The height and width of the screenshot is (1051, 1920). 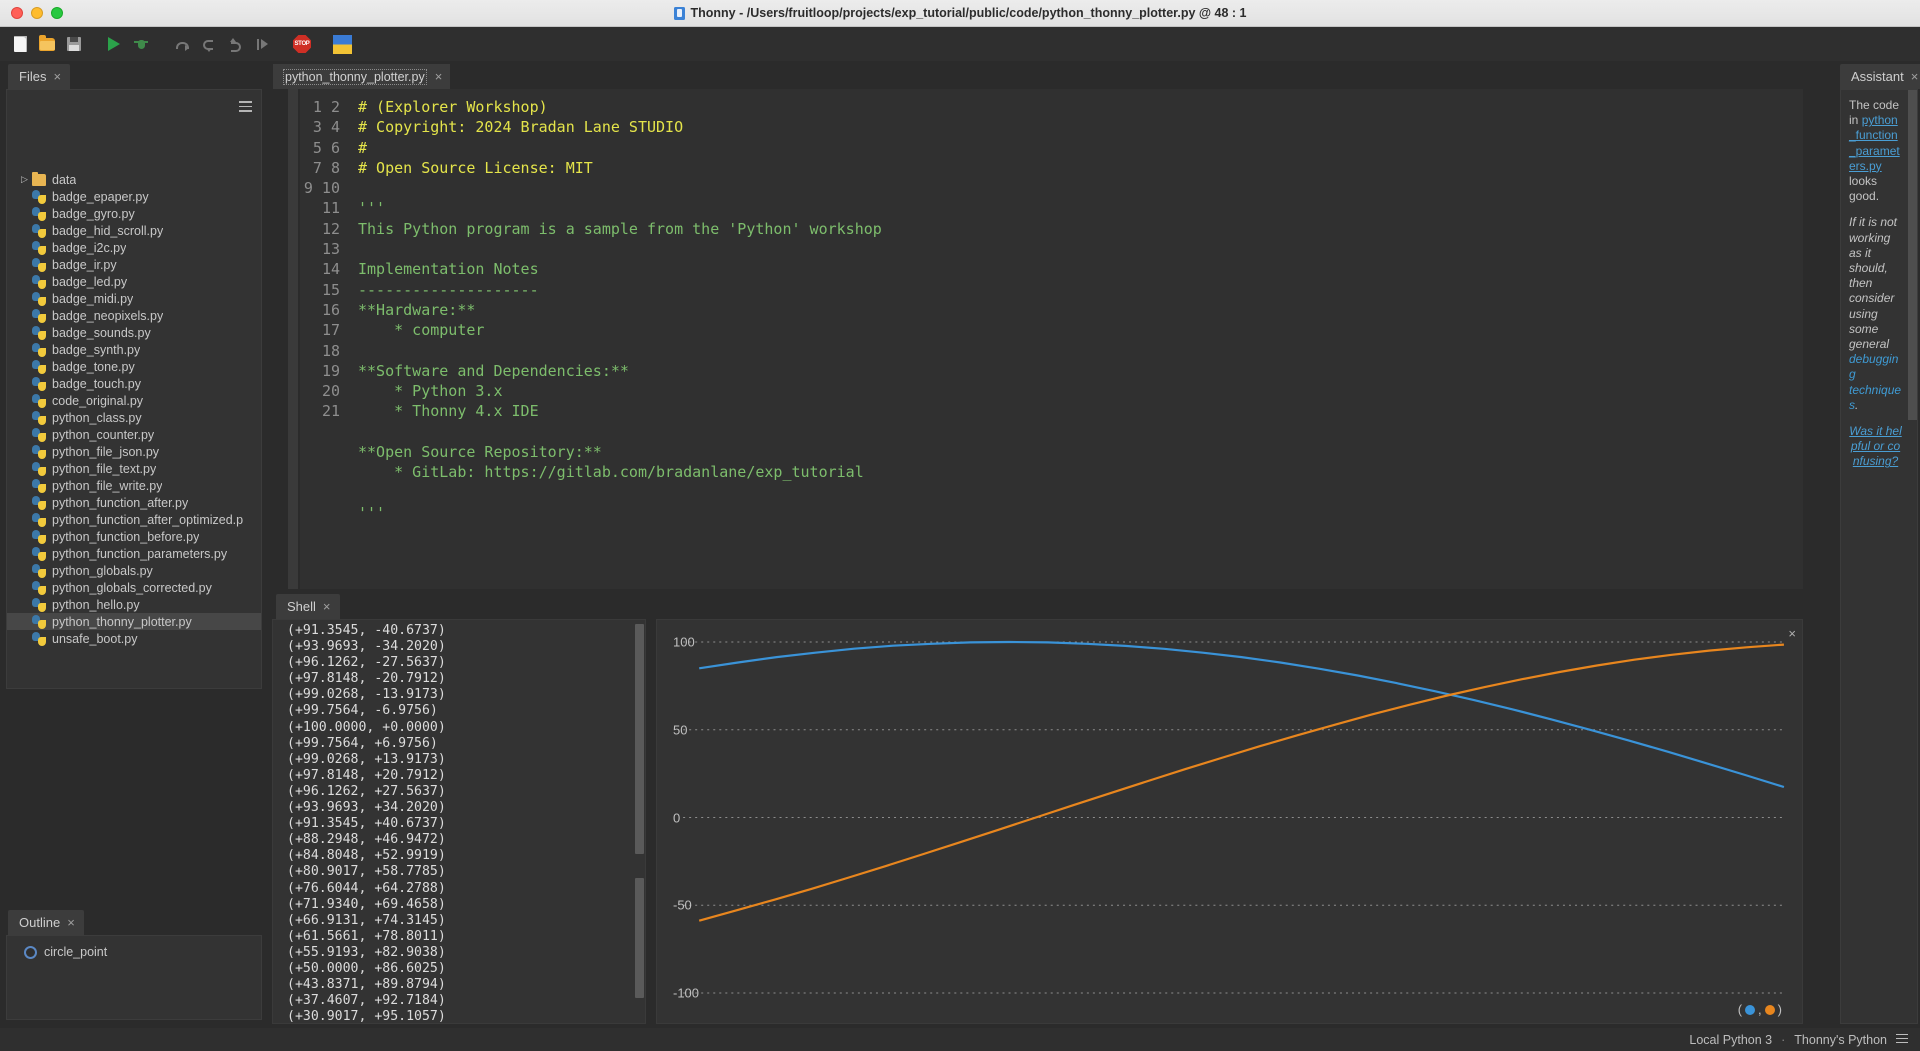 I want to click on file-tree-item: ▷python_thonny_plotter.py, so click(x=134, y=621).